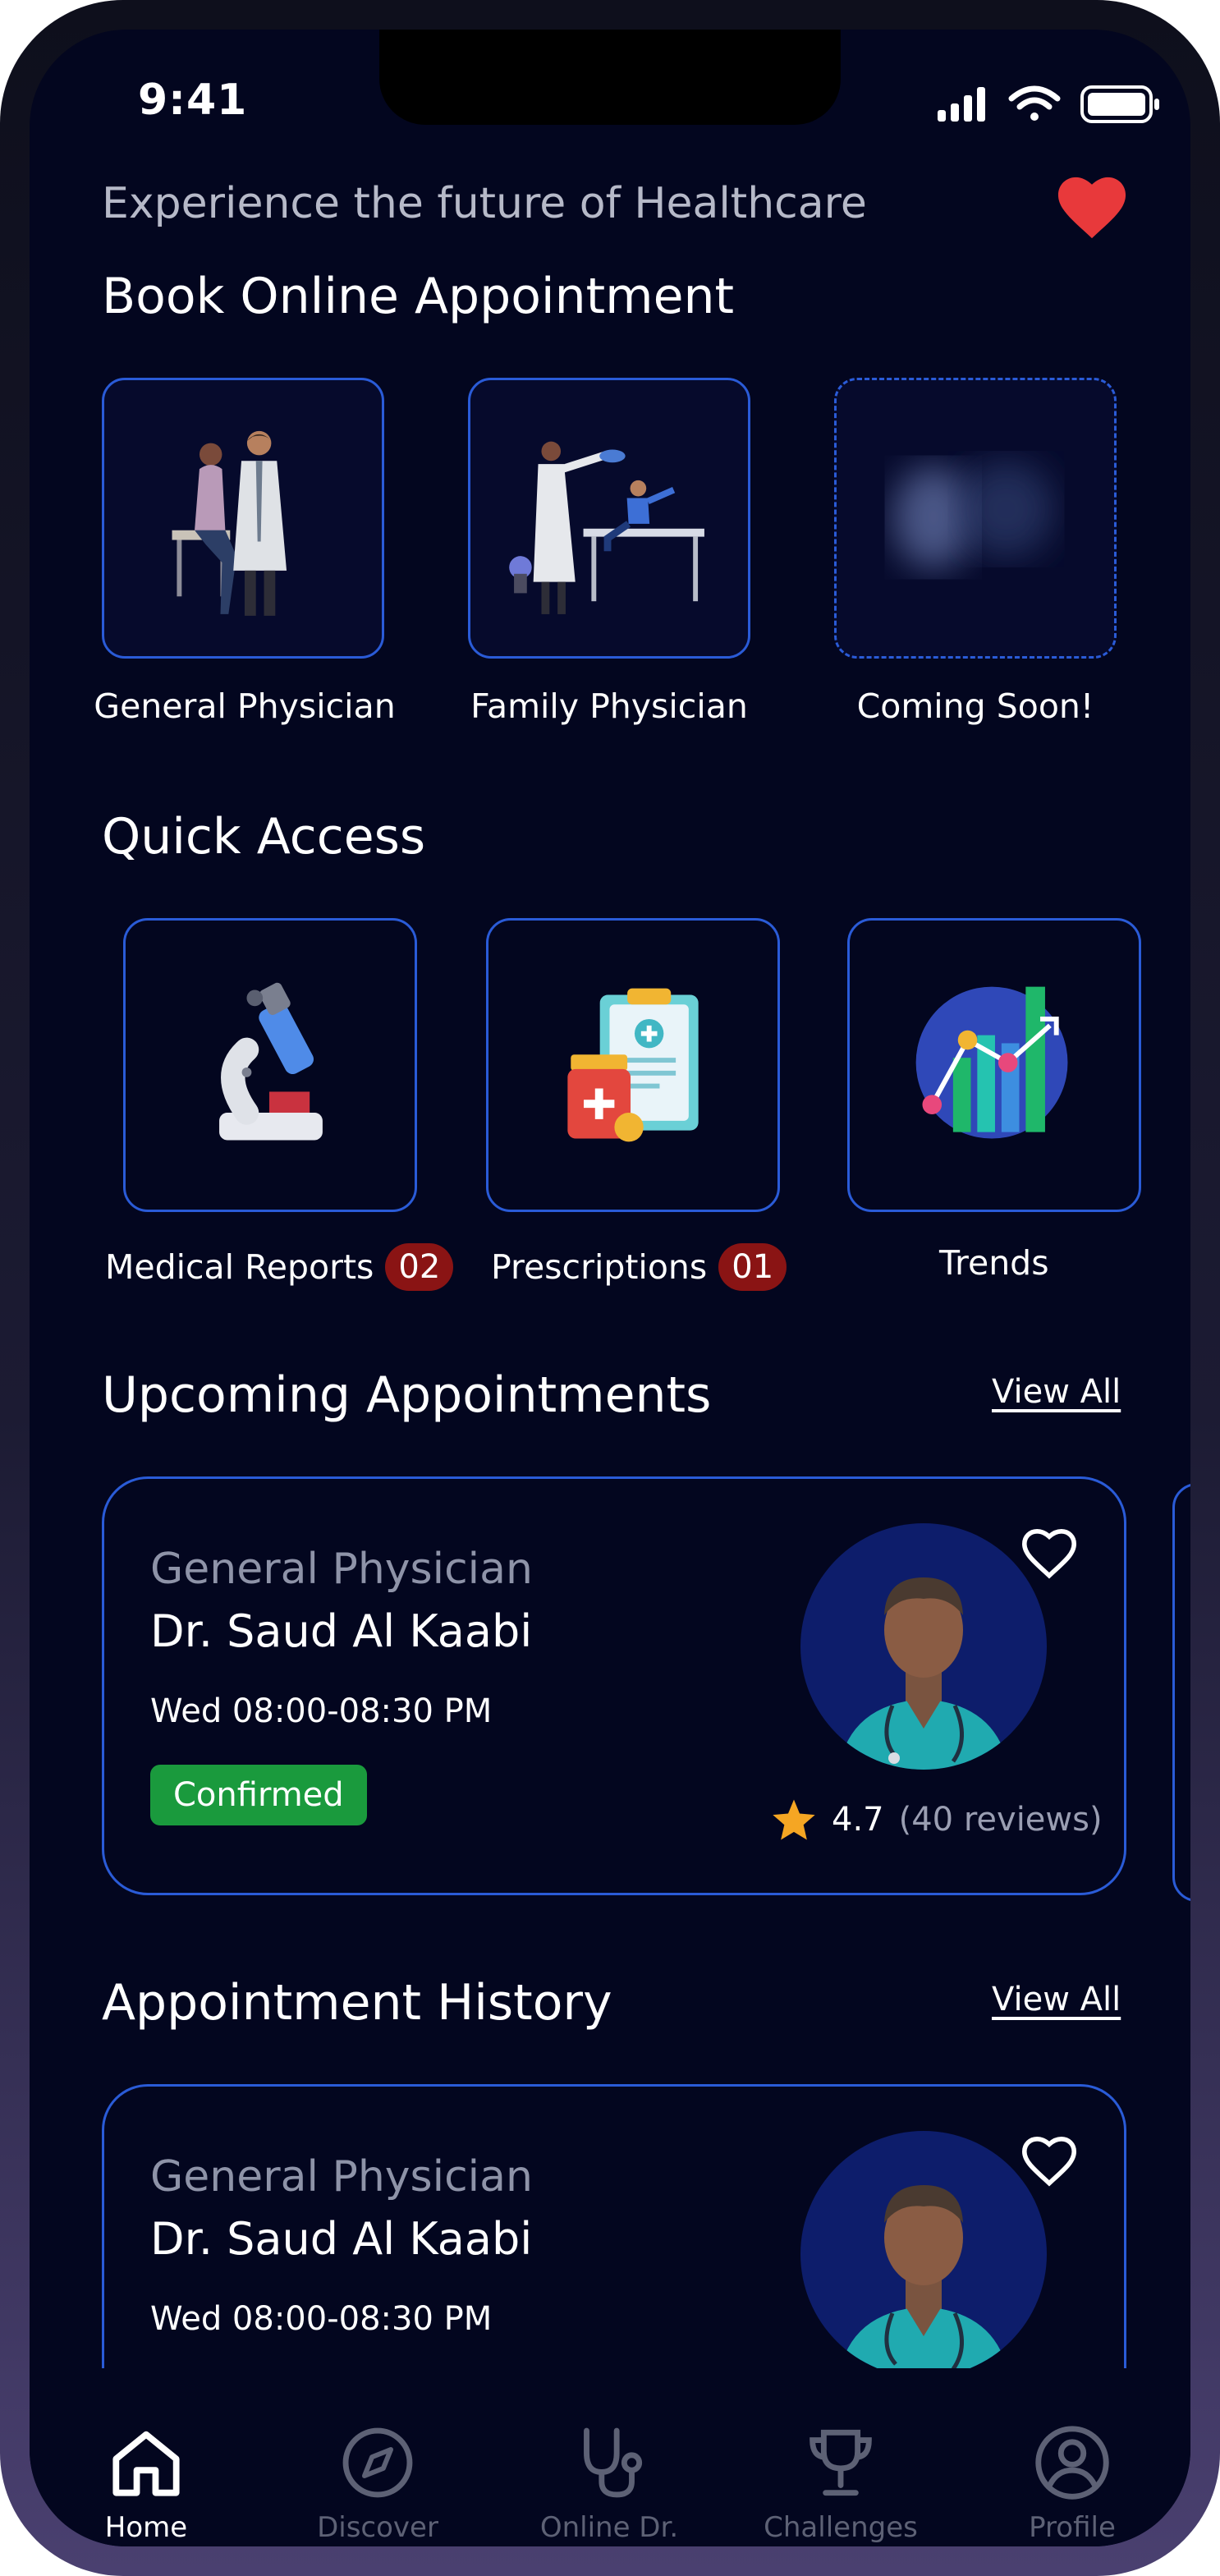  What do you see at coordinates (961, 104) in the screenshot?
I see `signal-icon` at bounding box center [961, 104].